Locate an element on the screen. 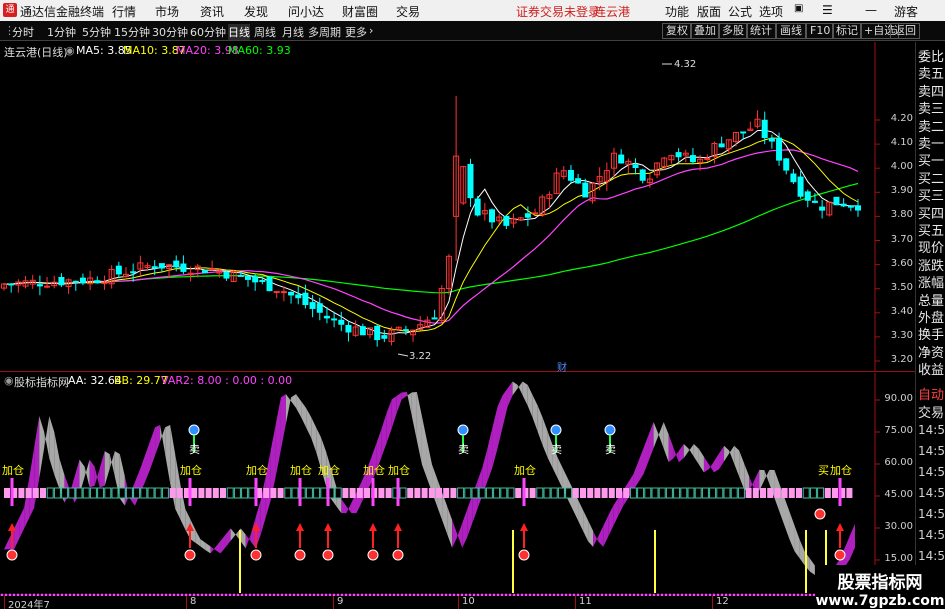 Image resolution: width=945 pixels, height=609 pixels. menu-function: 功能 is located at coordinates (677, 11).